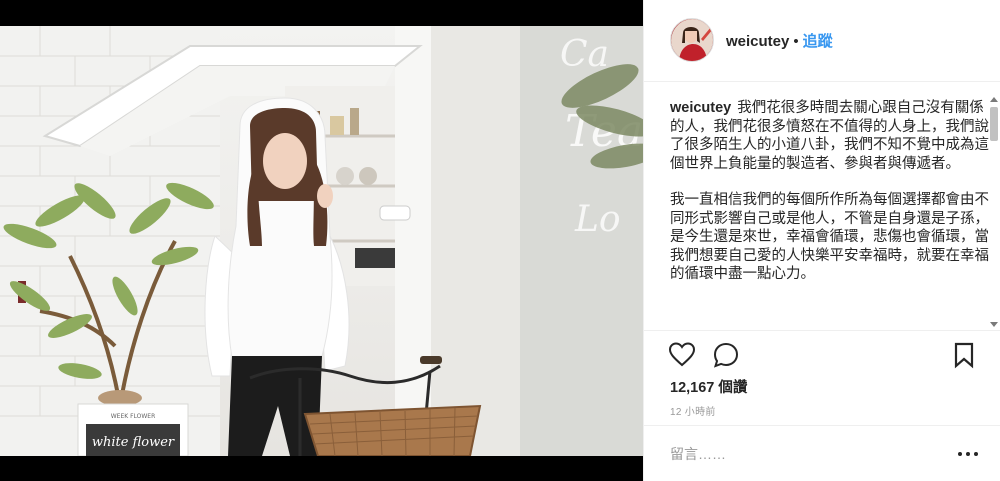  Describe the element at coordinates (708, 386) in the screenshot. I see `likes-count: 12,167 個讚` at that location.